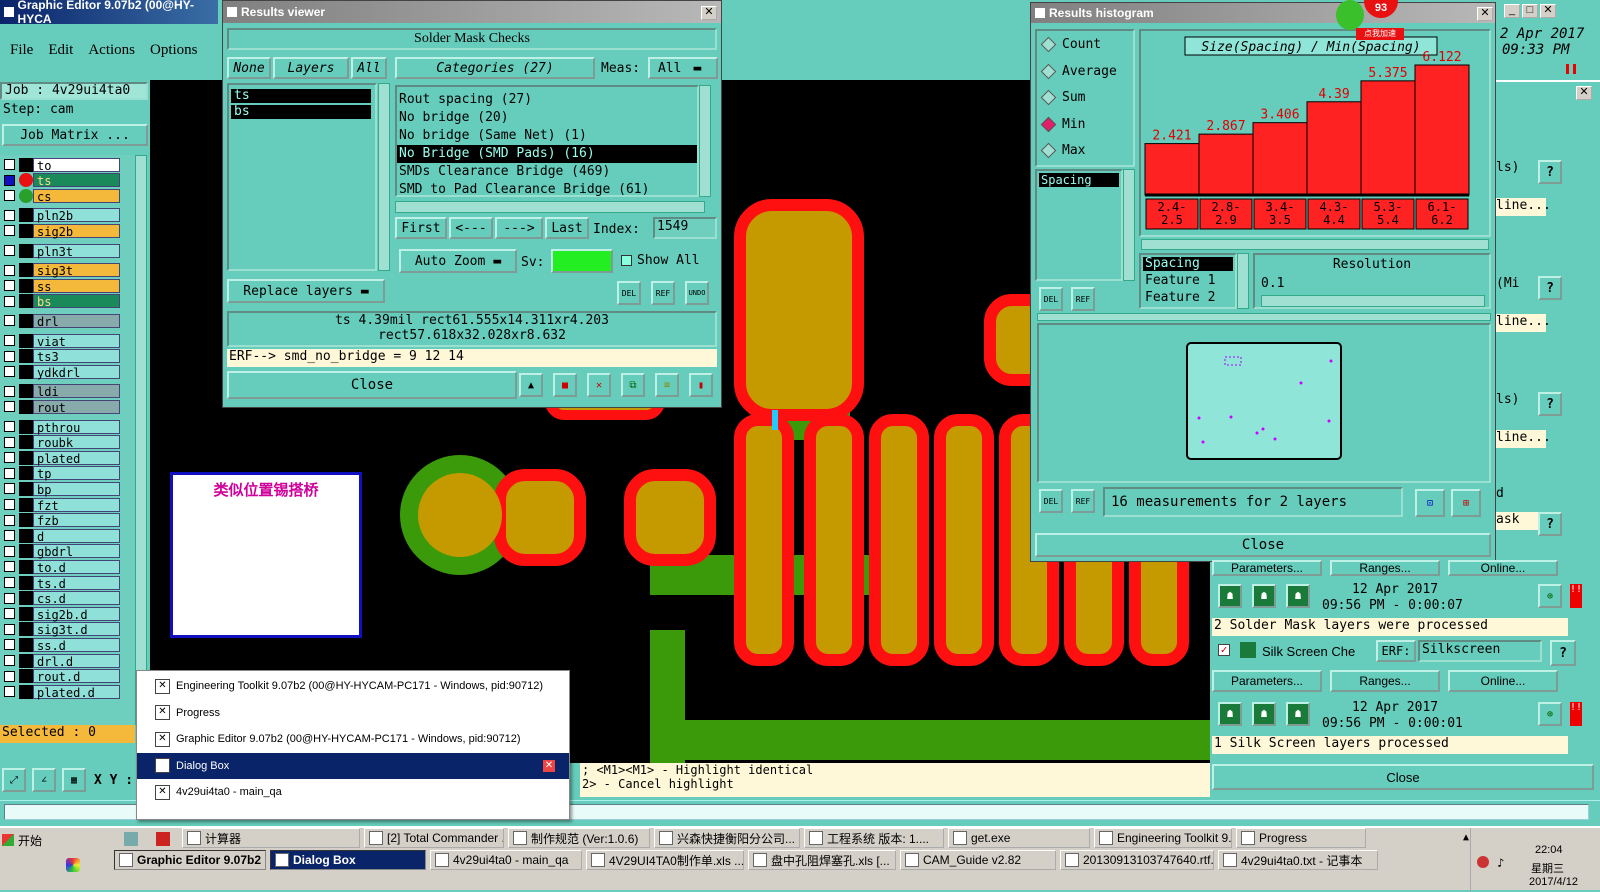  Describe the element at coordinates (301, 96) in the screenshot. I see `layer-result-item: ts` at that location.